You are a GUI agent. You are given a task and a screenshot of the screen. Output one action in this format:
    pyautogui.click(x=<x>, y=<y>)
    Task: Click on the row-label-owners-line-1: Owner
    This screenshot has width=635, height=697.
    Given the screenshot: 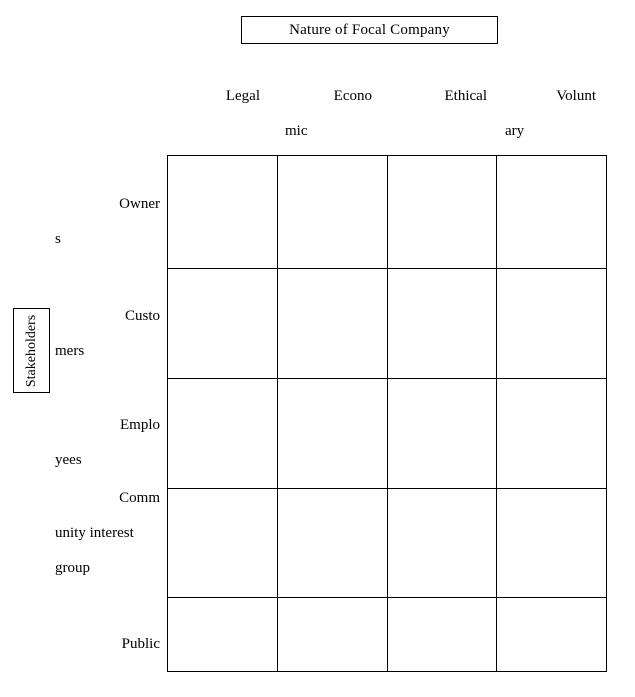 What is the action you would take?
    pyautogui.click(x=139, y=204)
    